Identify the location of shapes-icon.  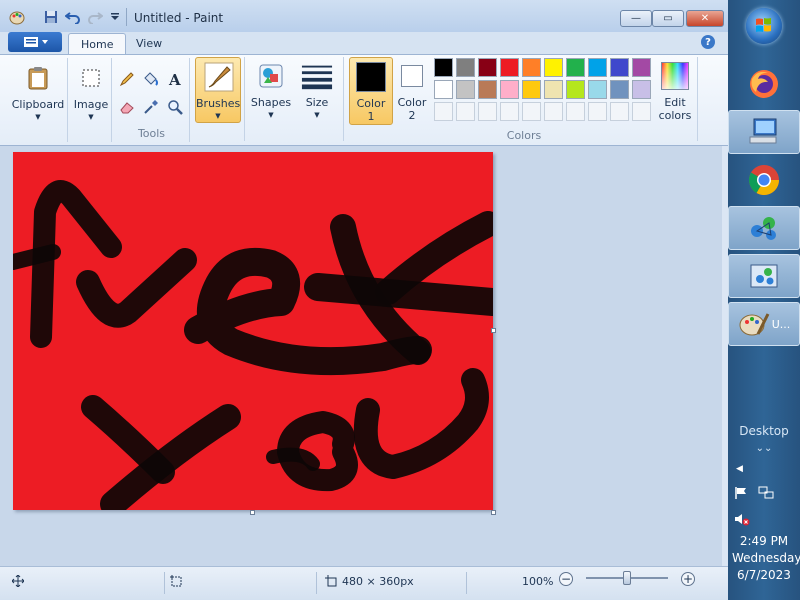
(271, 76).